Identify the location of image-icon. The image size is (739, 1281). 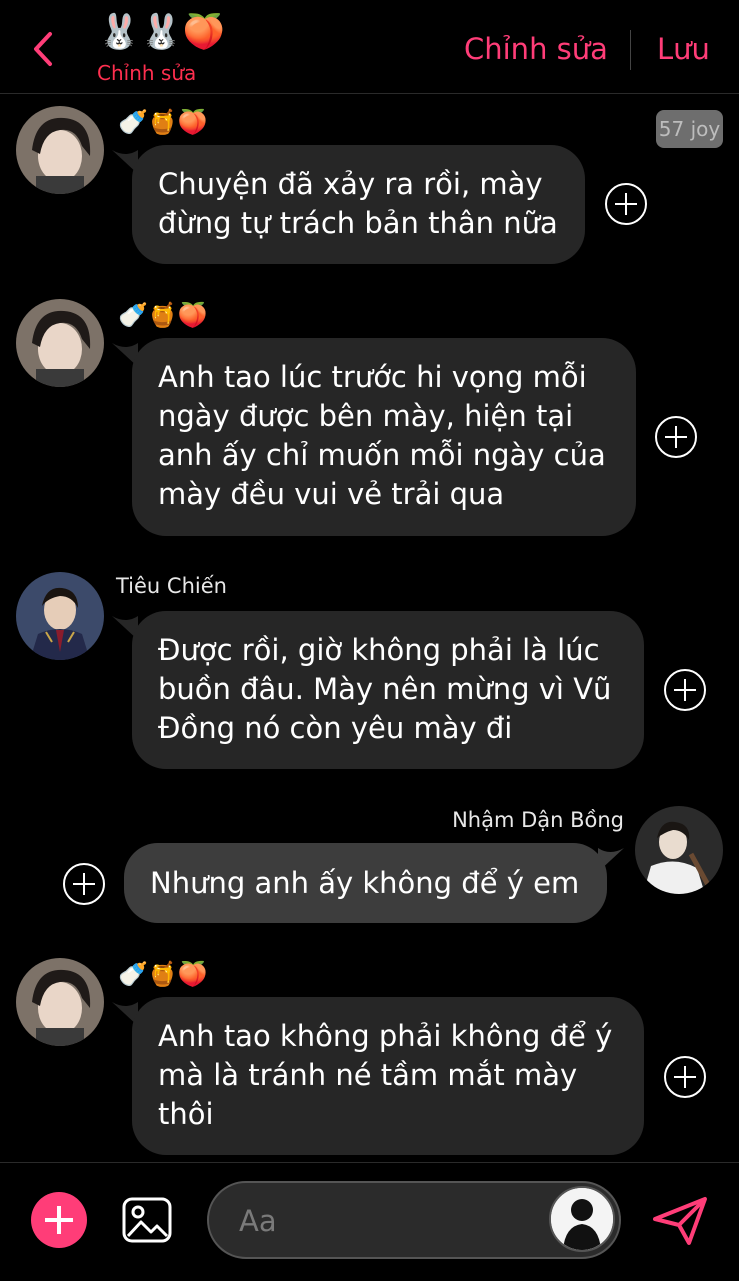
(147, 1220).